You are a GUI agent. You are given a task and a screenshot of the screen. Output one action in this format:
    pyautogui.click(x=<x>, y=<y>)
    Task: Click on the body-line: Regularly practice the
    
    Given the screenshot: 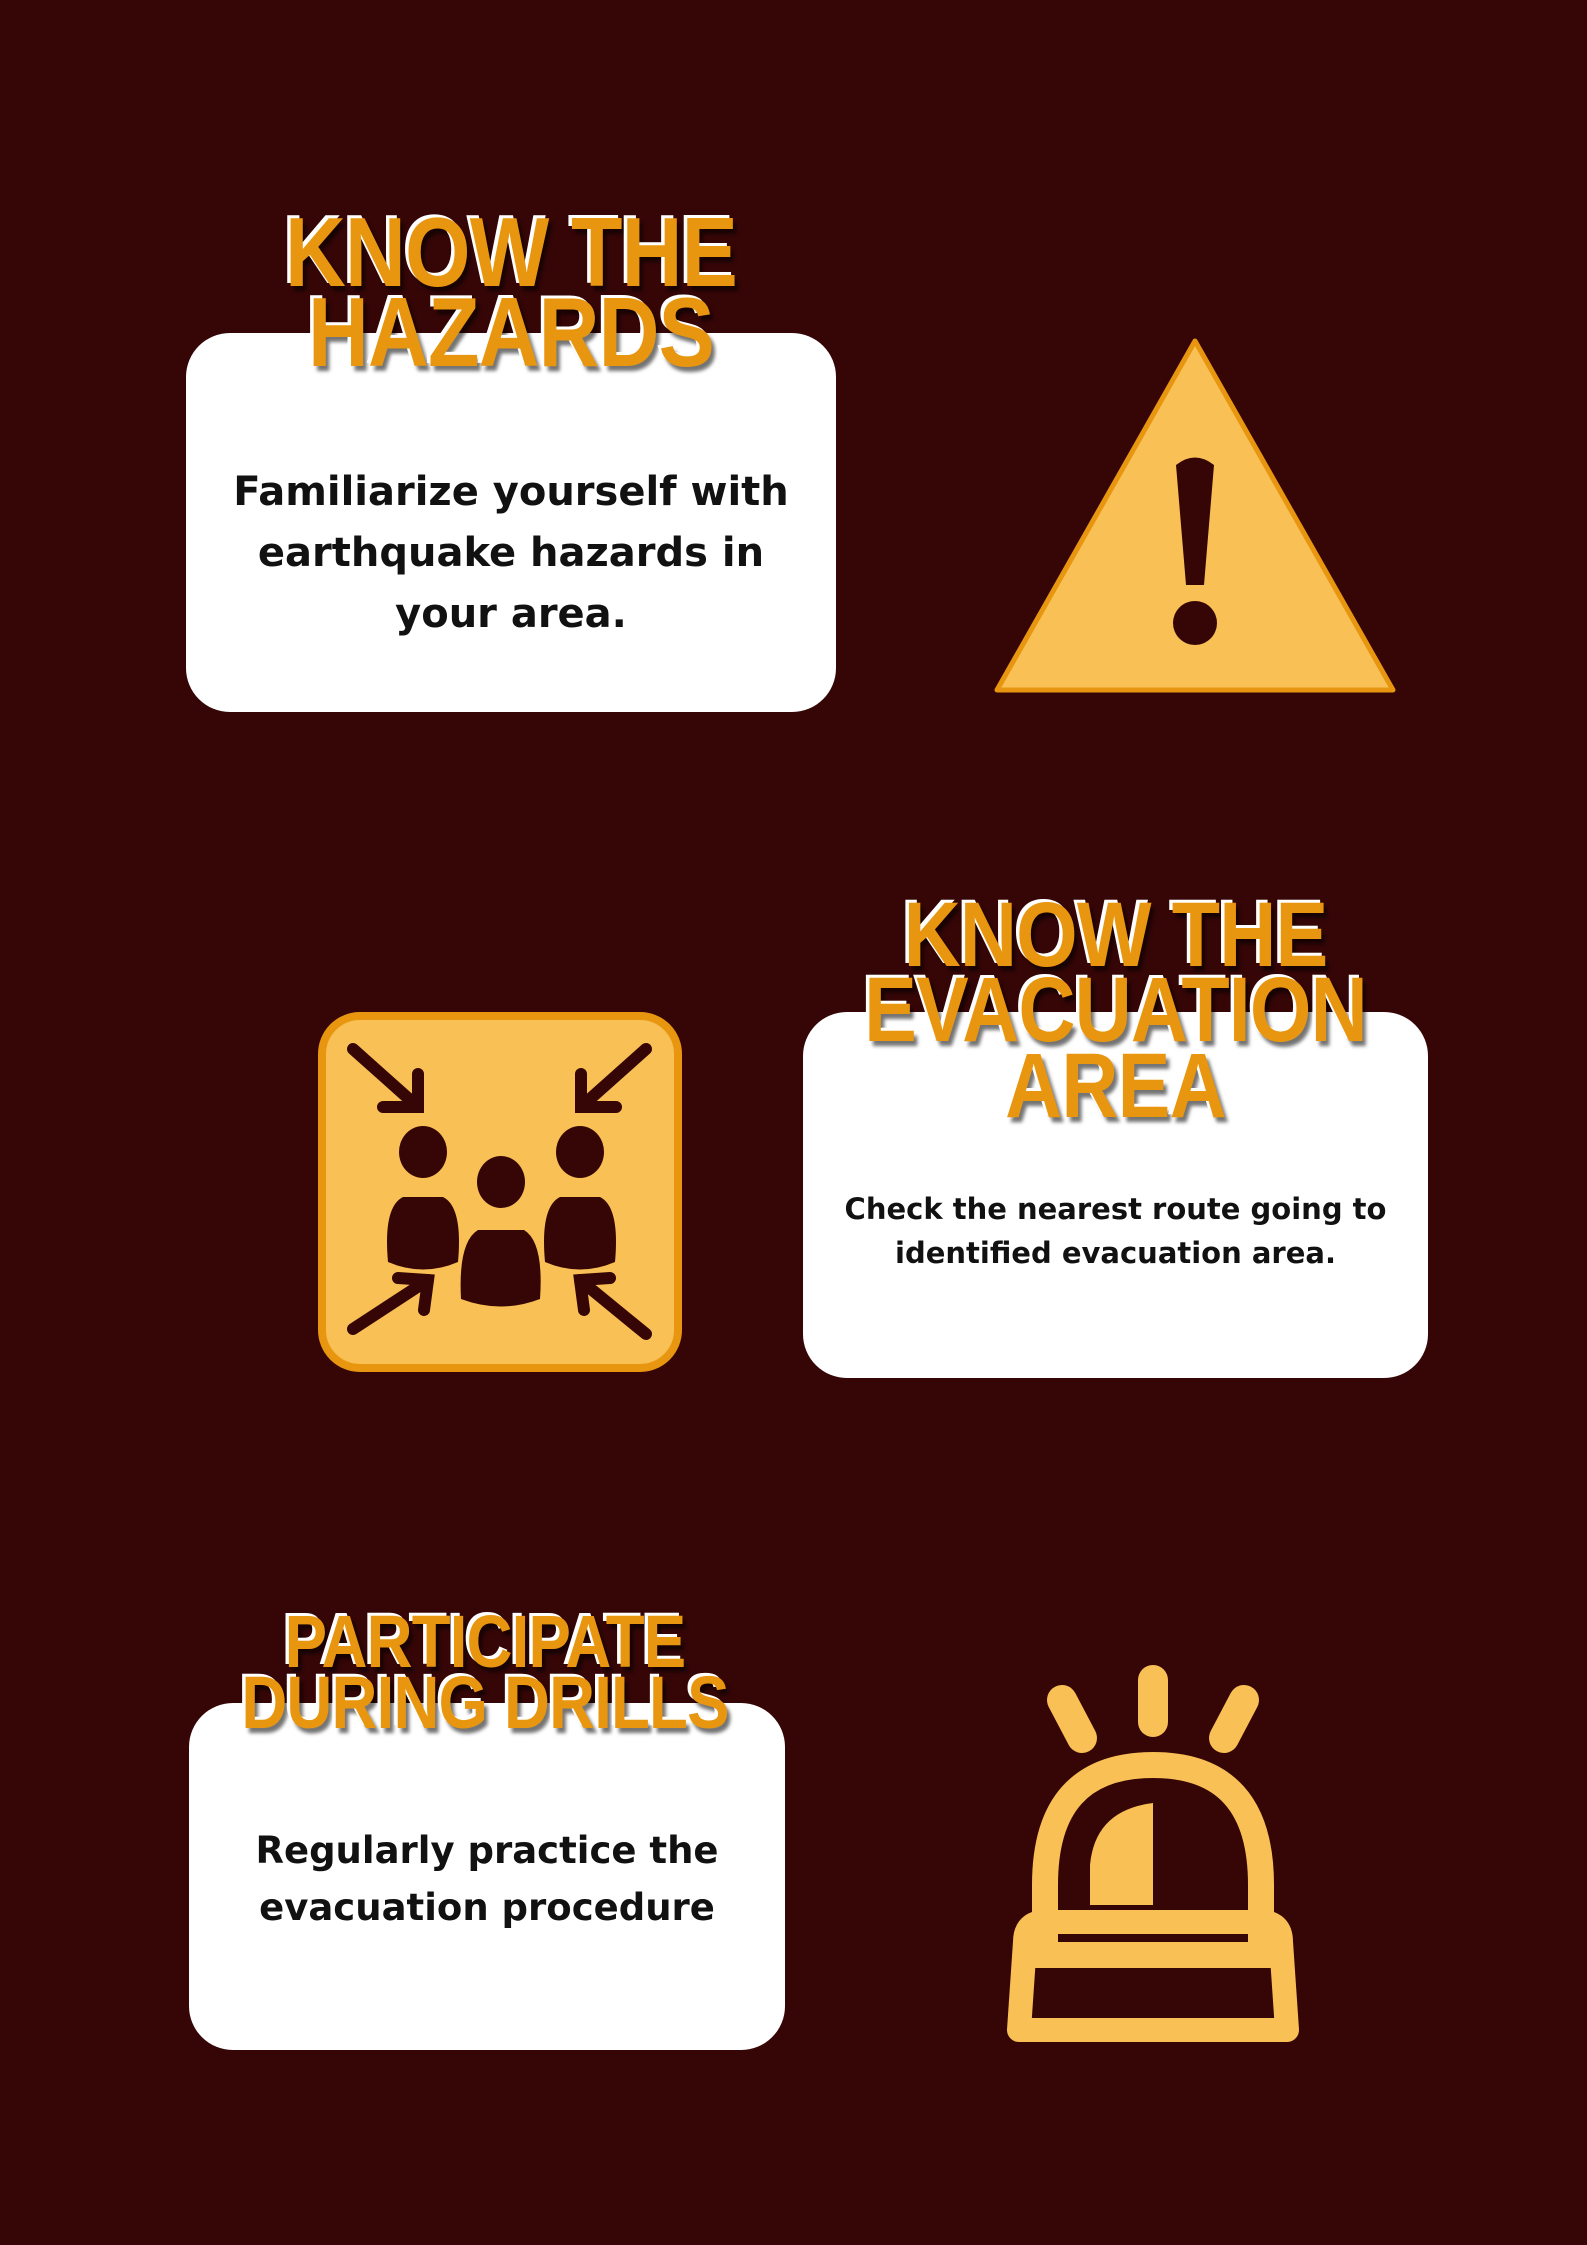 What is the action you would take?
    pyautogui.click(x=487, y=1850)
    